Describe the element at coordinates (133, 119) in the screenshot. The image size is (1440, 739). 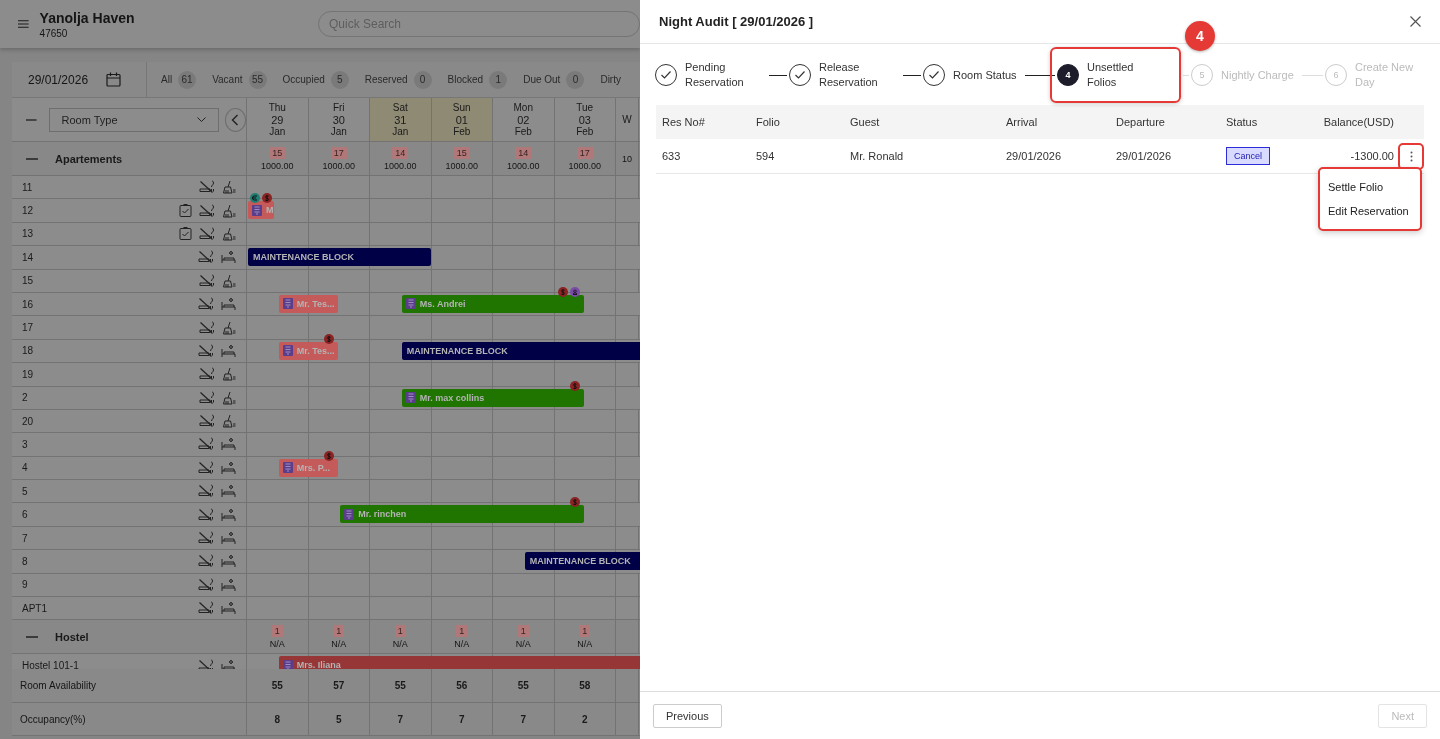
I see `room-type-select: Room Type` at that location.